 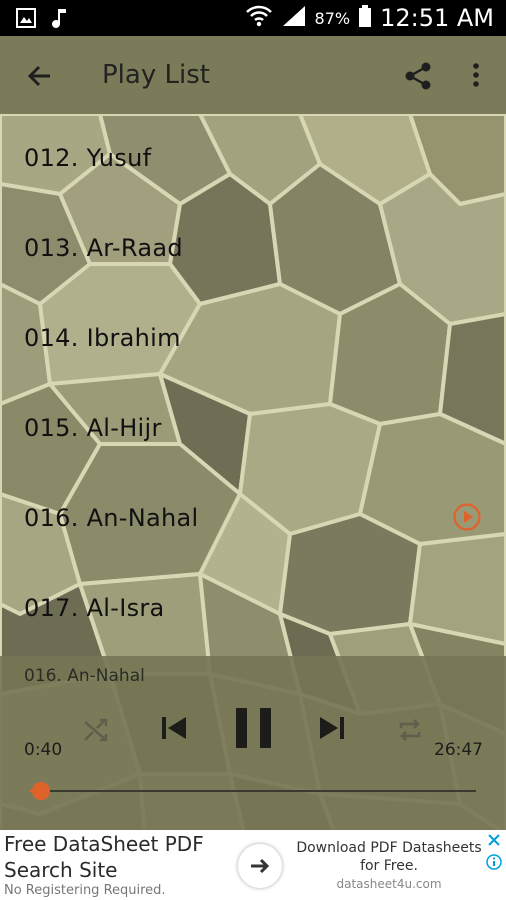 I want to click on page-title: Play List, so click(x=156, y=75).